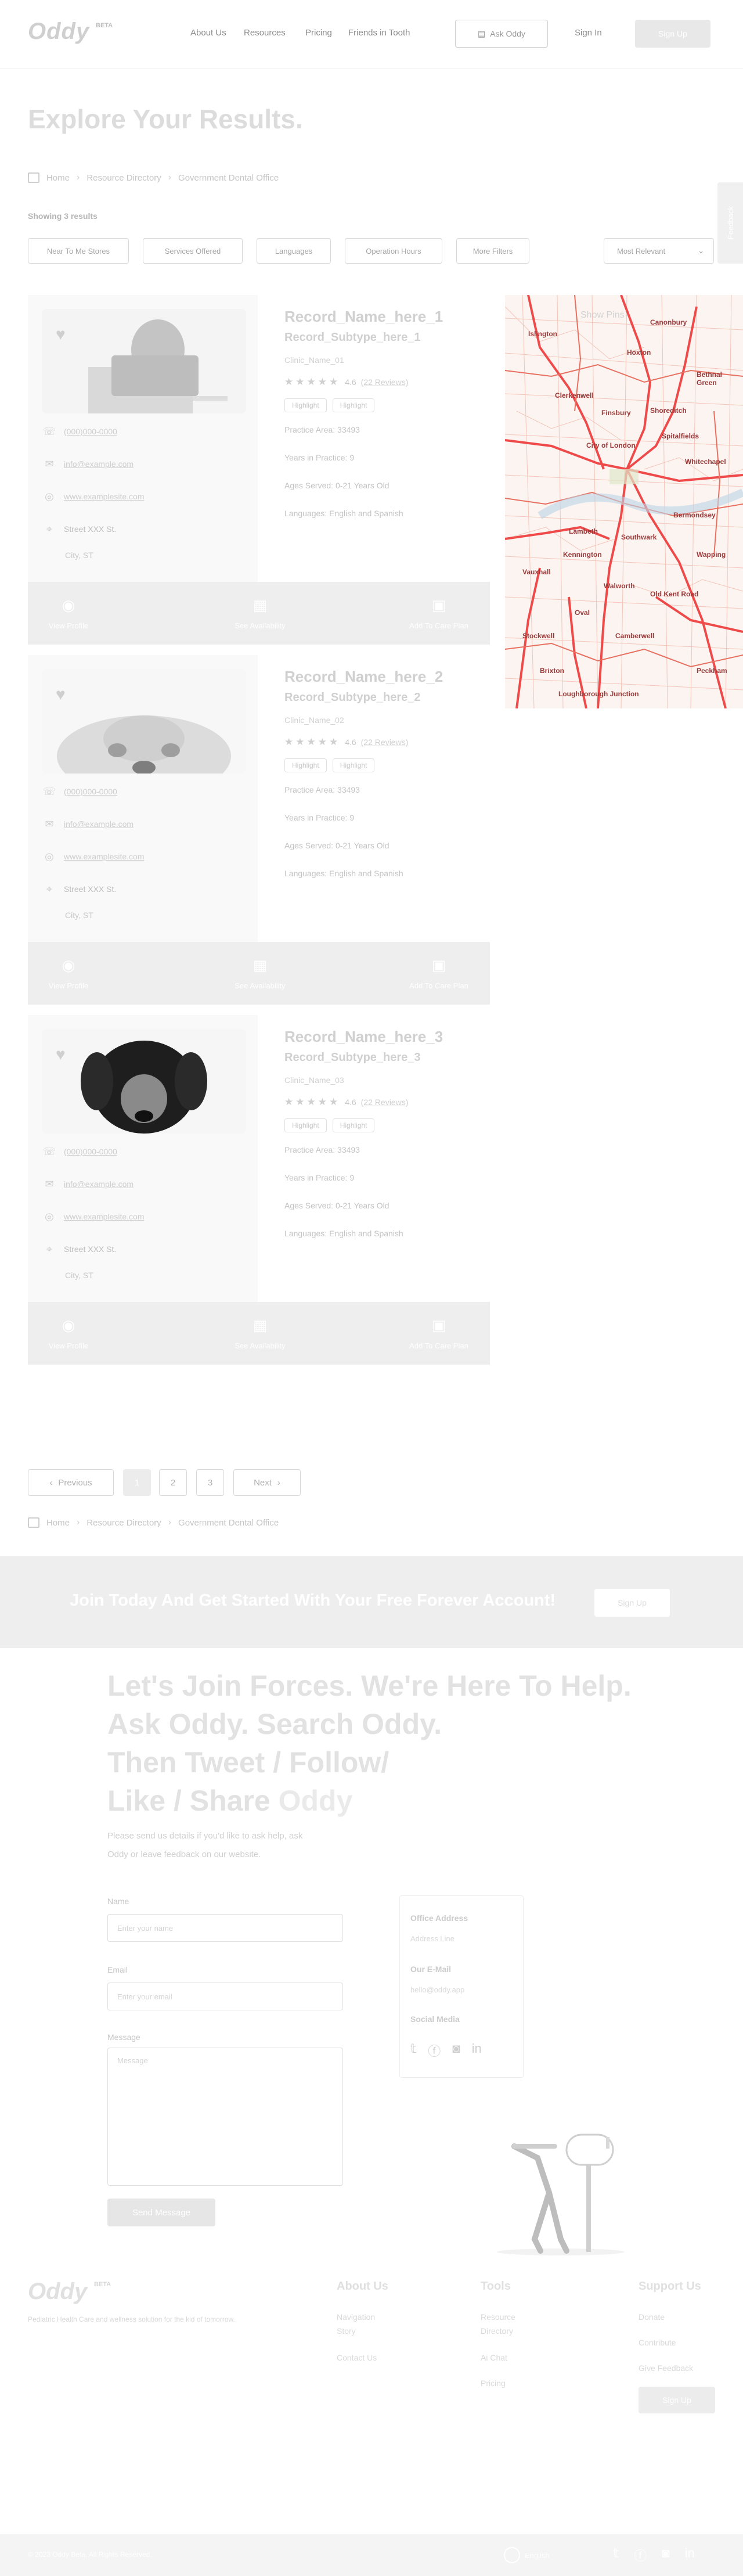 The height and width of the screenshot is (2576, 743). What do you see at coordinates (657, 2342) in the screenshot?
I see `footer-link: Contribute` at bounding box center [657, 2342].